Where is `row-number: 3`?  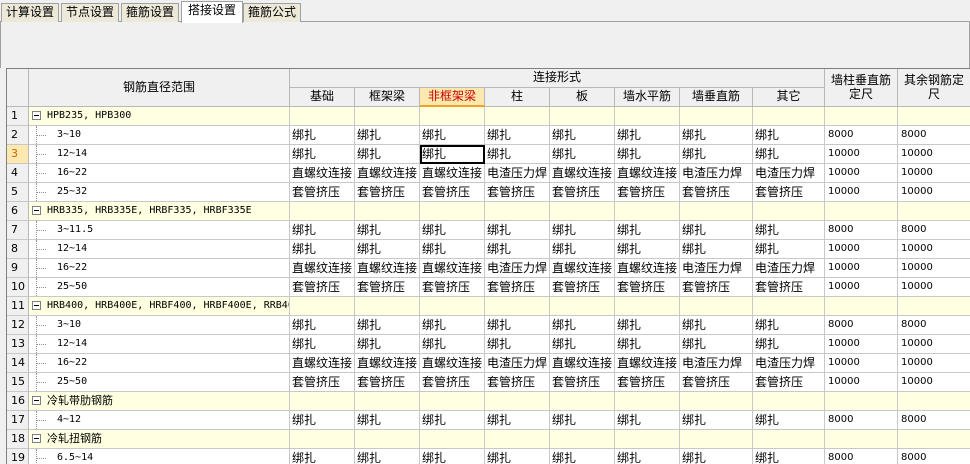 row-number: 3 is located at coordinates (18, 154).